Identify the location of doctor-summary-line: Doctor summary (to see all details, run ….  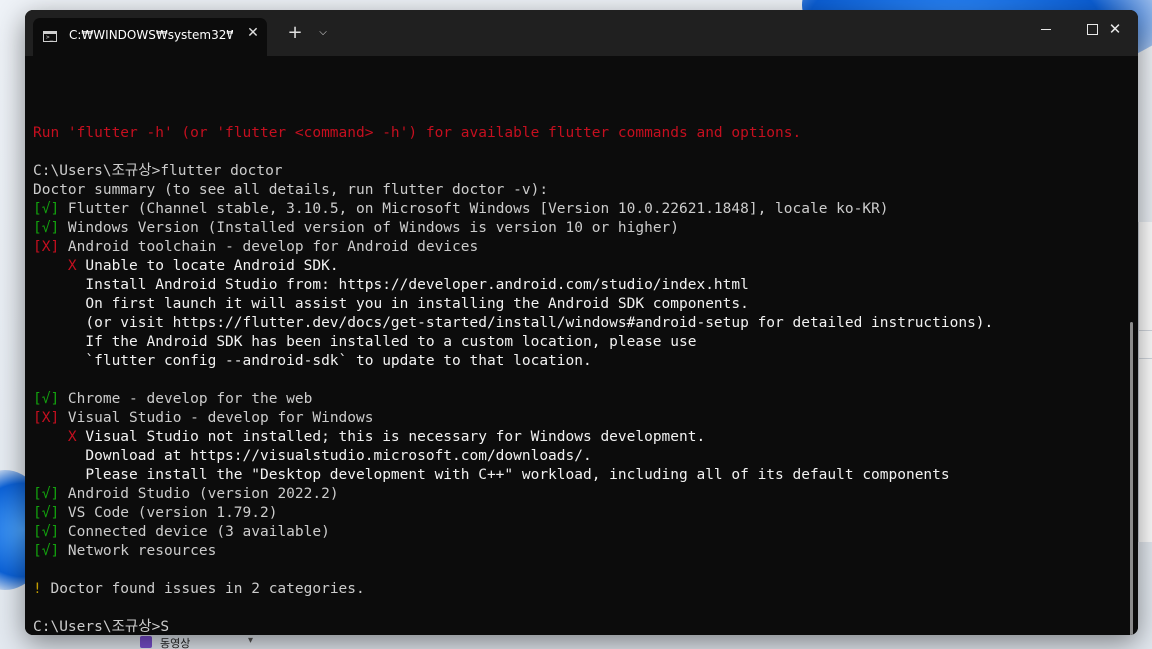
(291, 190).